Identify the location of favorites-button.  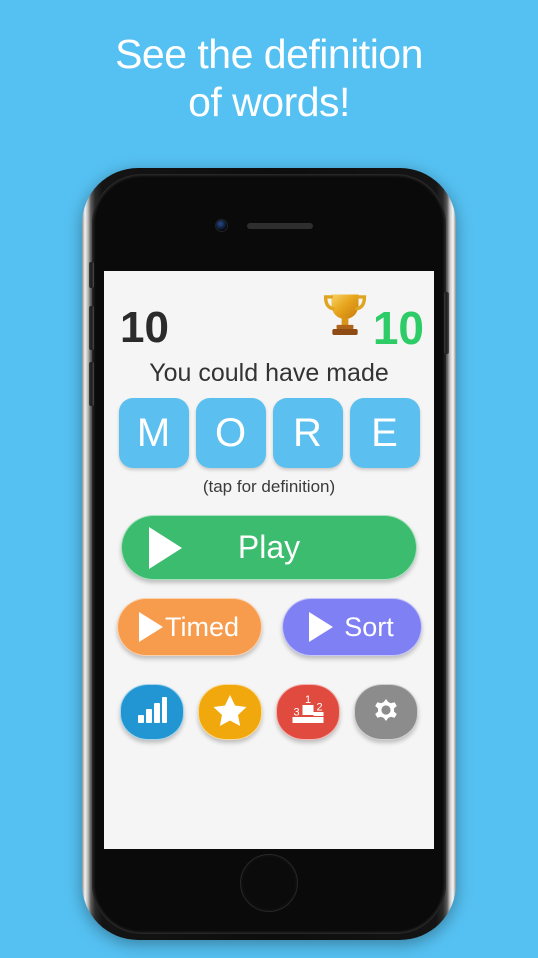
(230, 712).